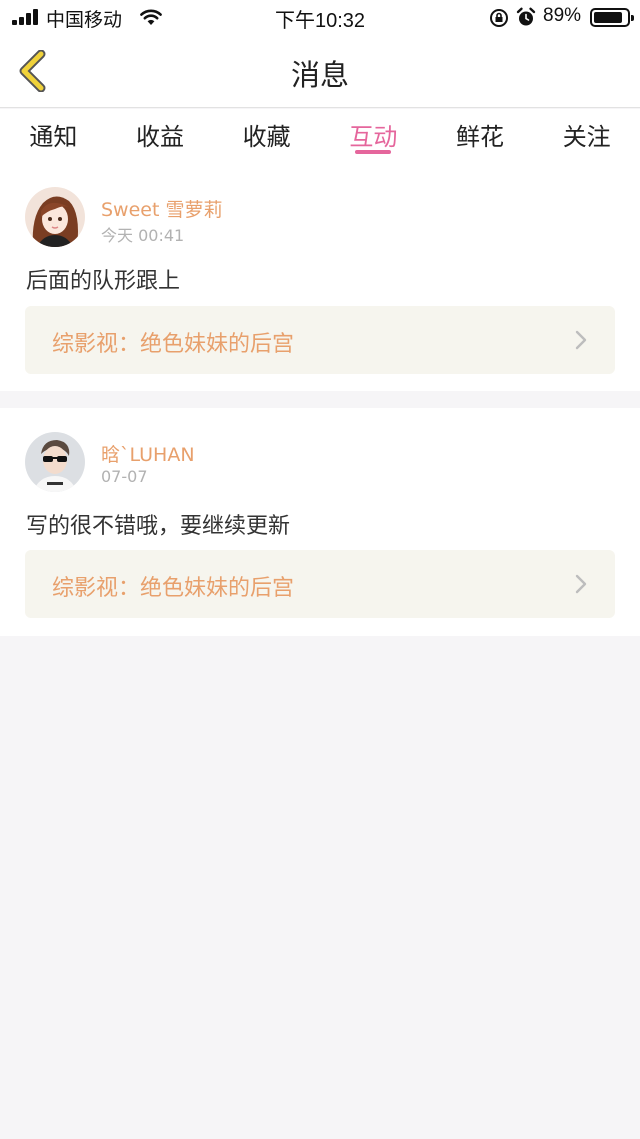 The height and width of the screenshot is (1139, 640). I want to click on back-button, so click(34, 71).